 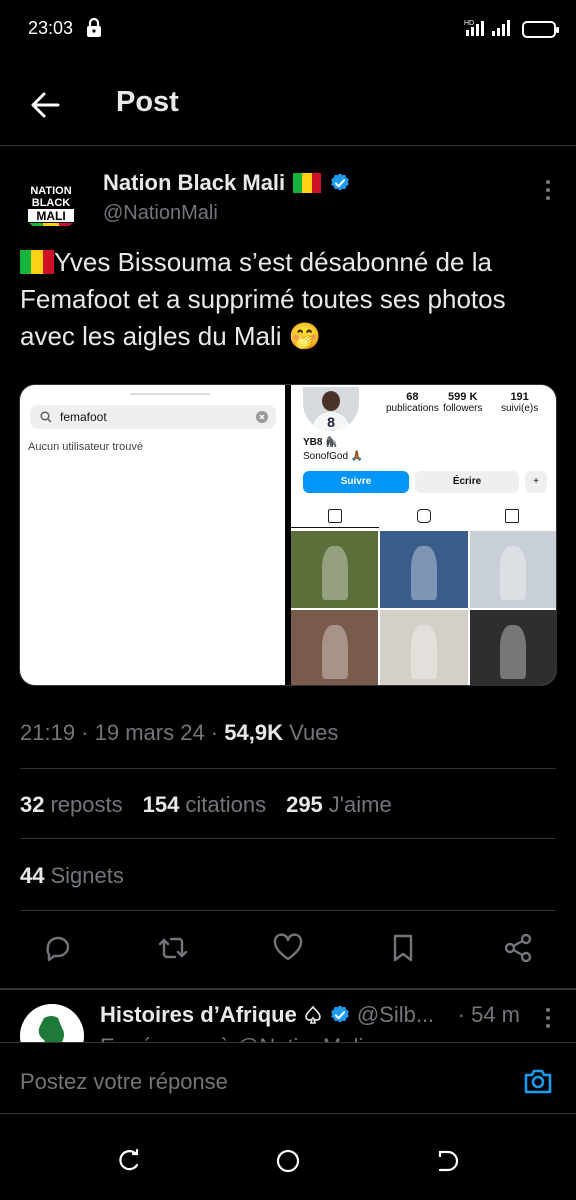 What do you see at coordinates (313, 1014) in the screenshot?
I see `spade-badge-icon` at bounding box center [313, 1014].